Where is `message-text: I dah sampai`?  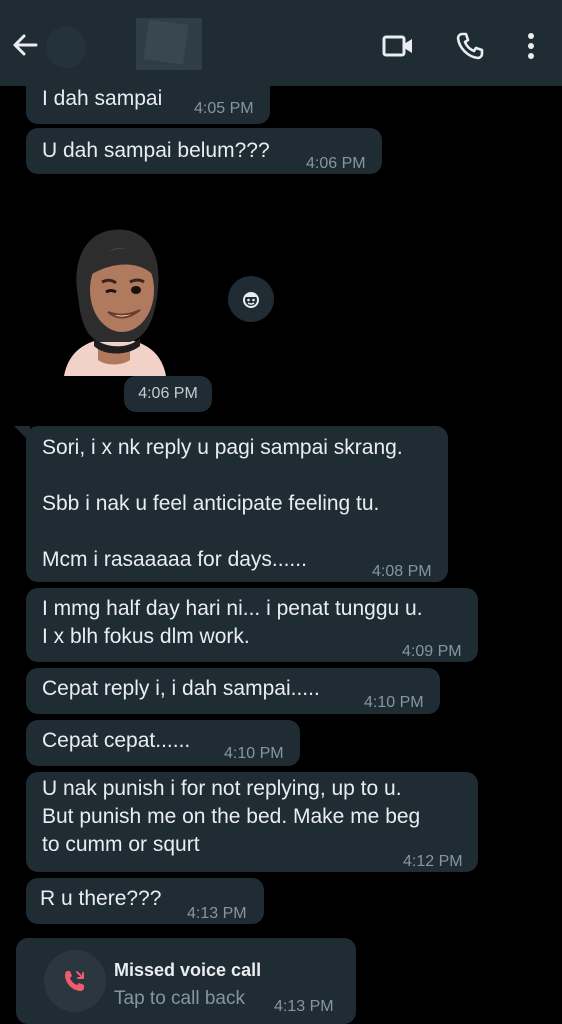
message-text: I dah sampai is located at coordinates (102, 98).